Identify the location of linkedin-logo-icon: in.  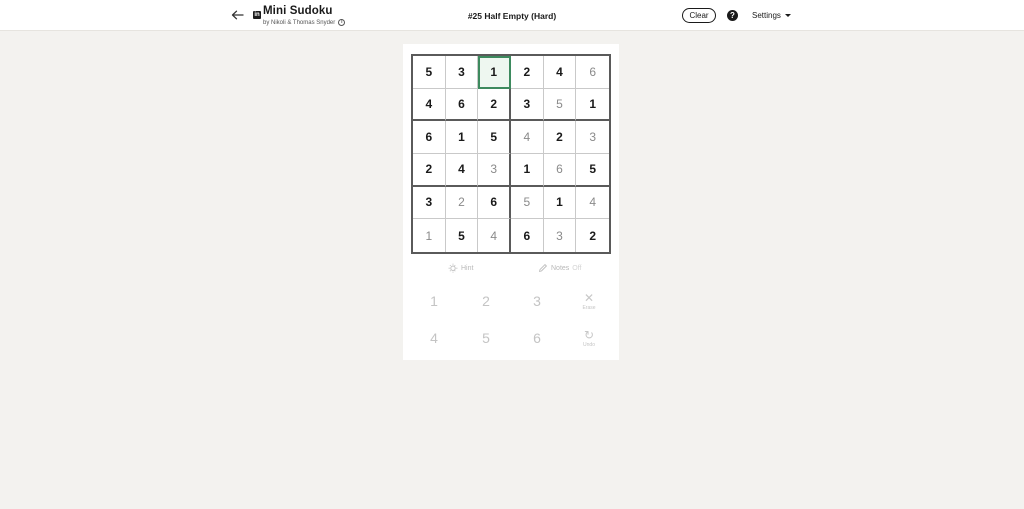
(257, 15).